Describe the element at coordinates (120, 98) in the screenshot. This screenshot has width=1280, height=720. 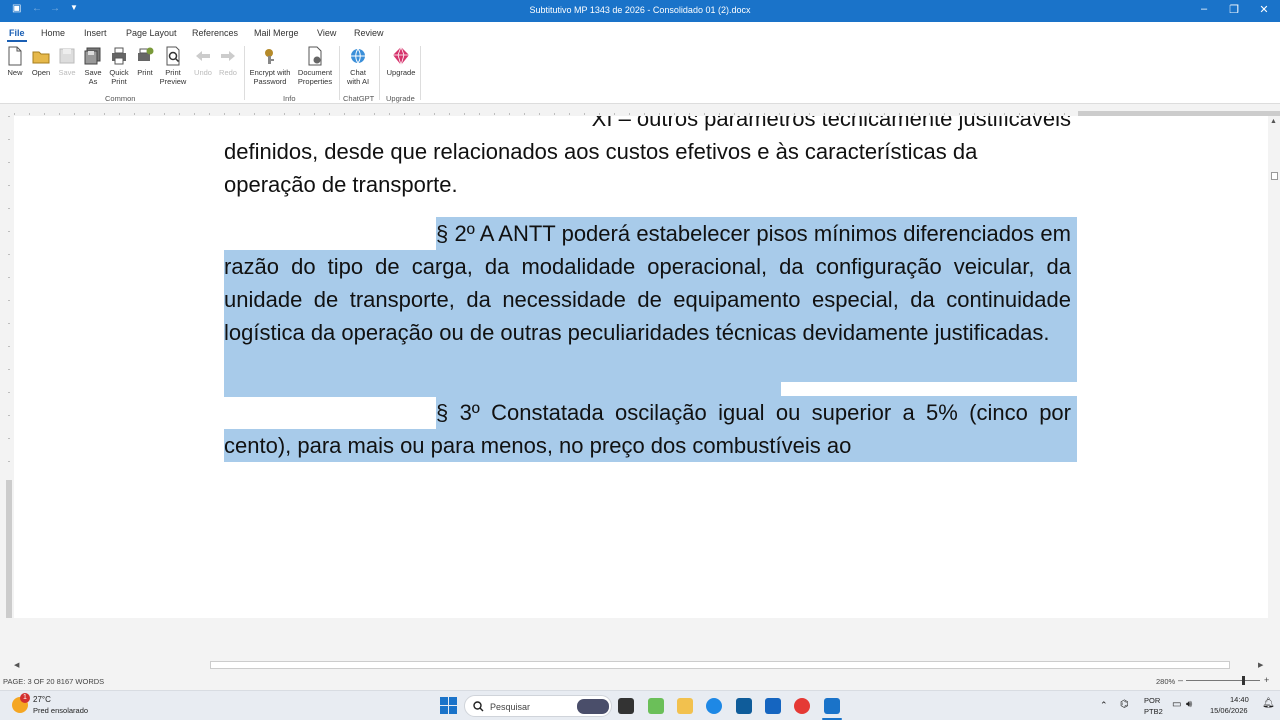
I see `group-label-common: Common` at that location.